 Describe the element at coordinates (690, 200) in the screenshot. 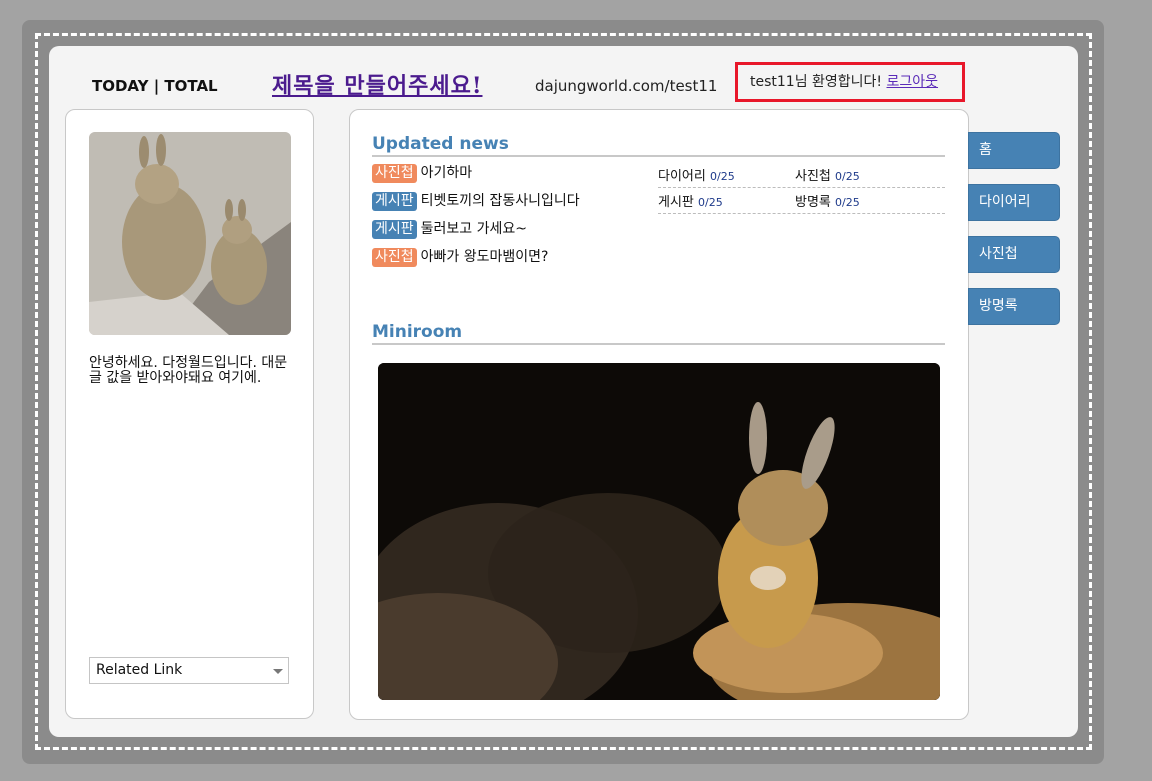

I see `stat-board: 게시판 0/25` at that location.